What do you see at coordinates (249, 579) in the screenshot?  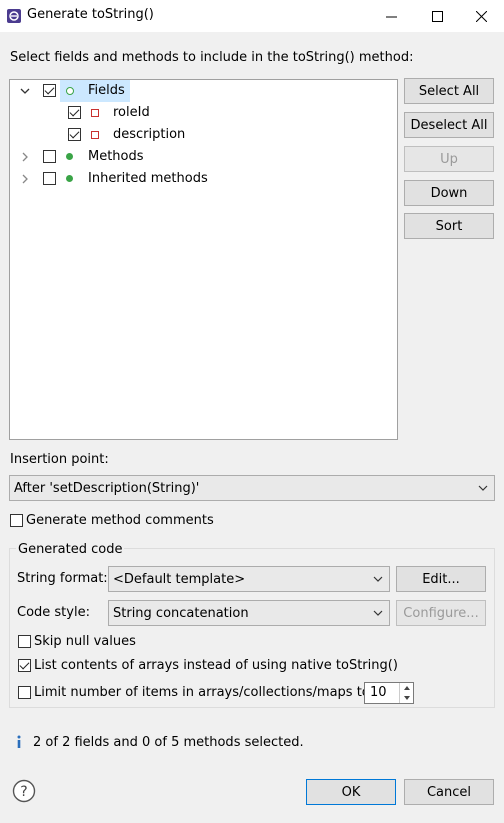 I see `string-format-select: <Default template>` at bounding box center [249, 579].